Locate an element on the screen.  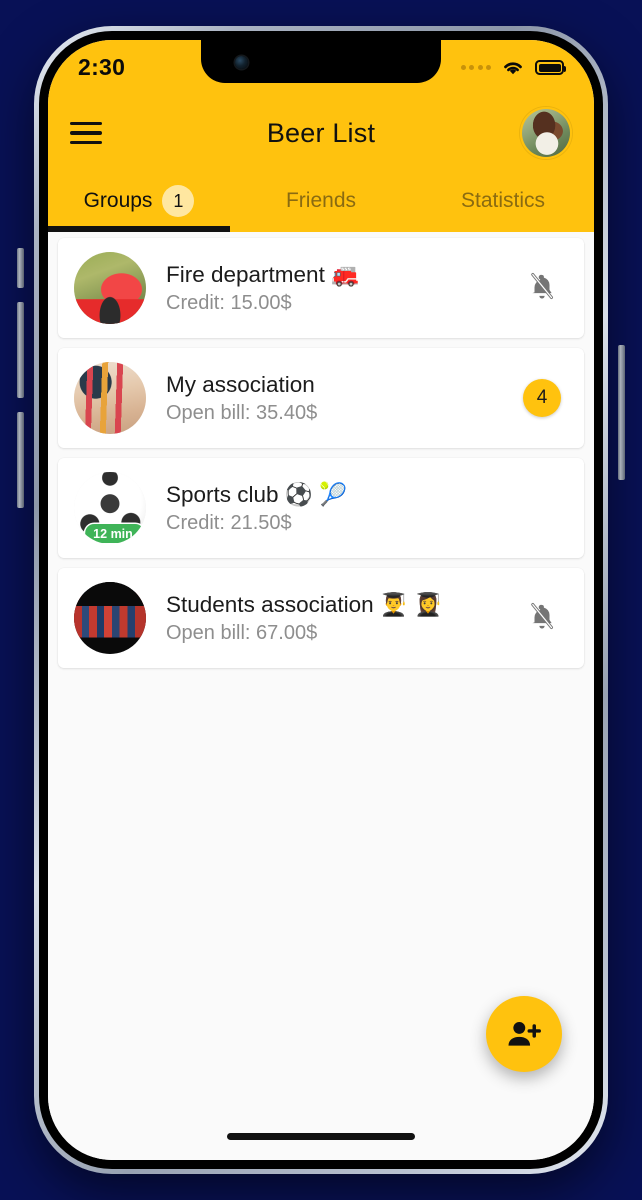
fire-truck-avatar is located at coordinates (110, 288).